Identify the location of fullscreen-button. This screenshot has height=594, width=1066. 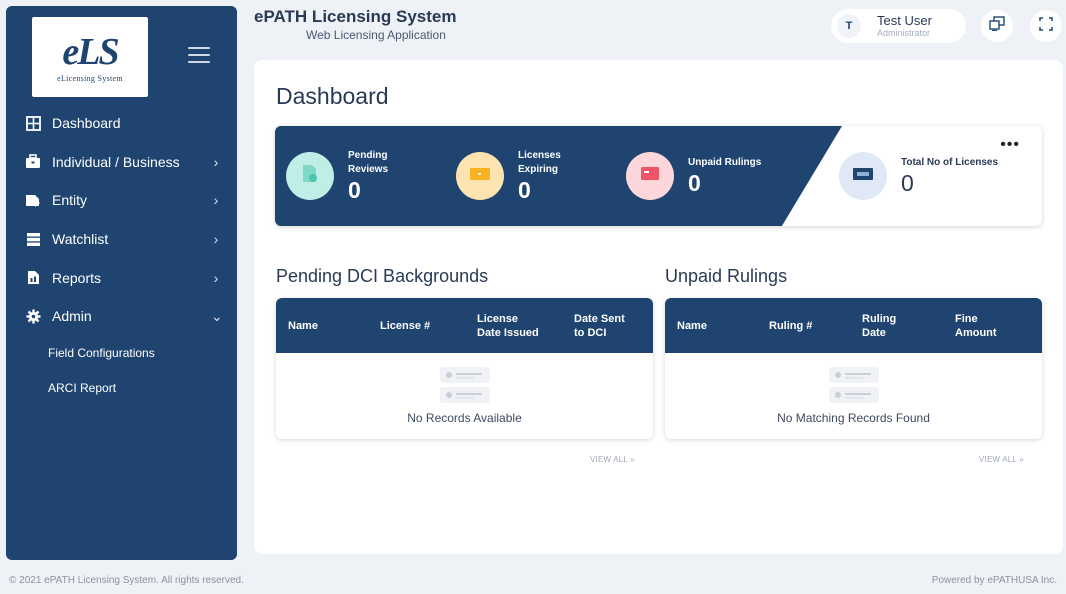
(1046, 26).